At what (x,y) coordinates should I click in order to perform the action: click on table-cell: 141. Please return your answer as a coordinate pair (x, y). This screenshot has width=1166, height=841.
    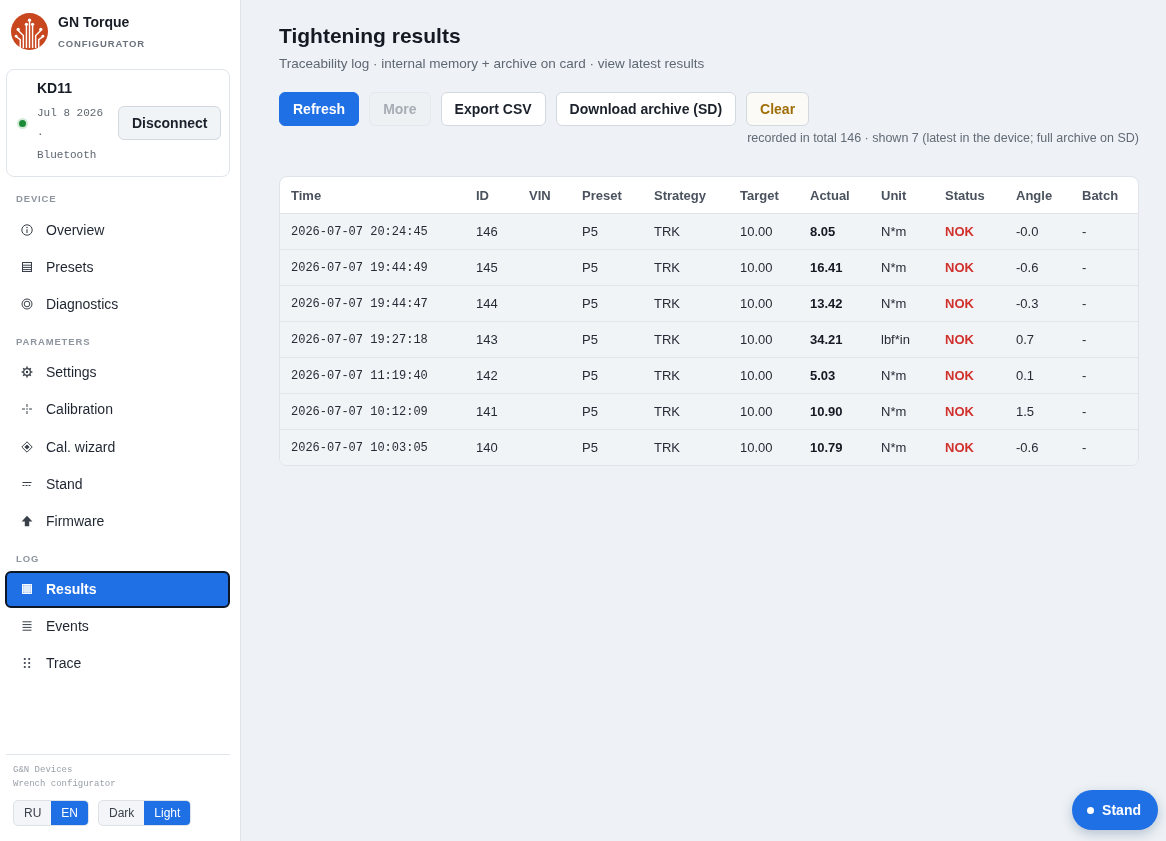
    Looking at the image, I should click on (491, 411).